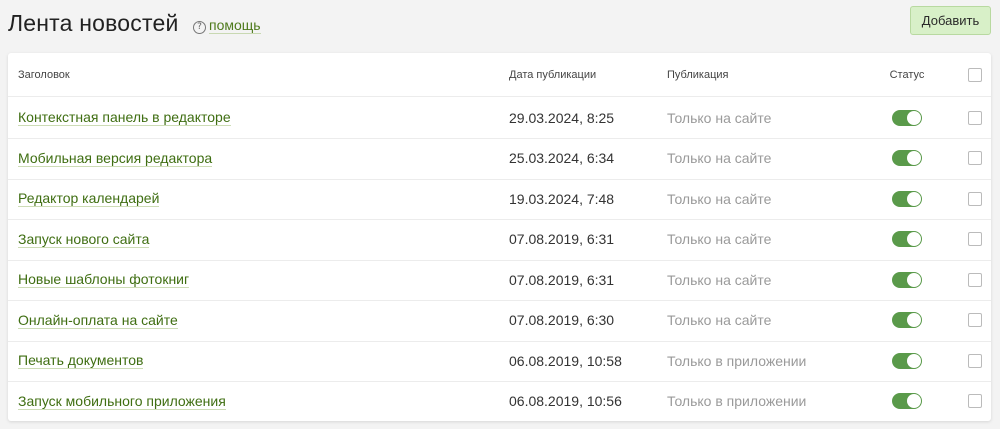  I want to click on page-header: Лента новостей ? помощь Добавить, so click(499, 24).